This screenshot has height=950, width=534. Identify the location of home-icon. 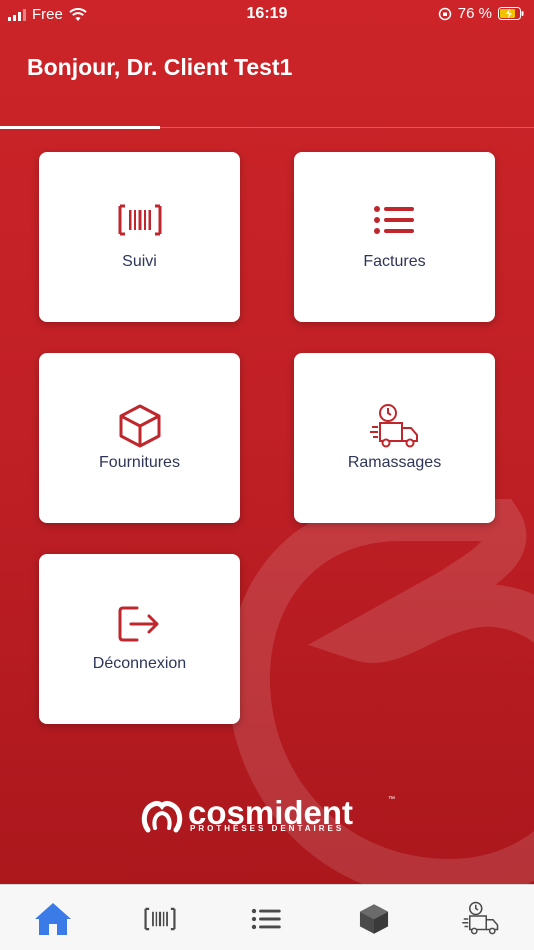
(53, 919).